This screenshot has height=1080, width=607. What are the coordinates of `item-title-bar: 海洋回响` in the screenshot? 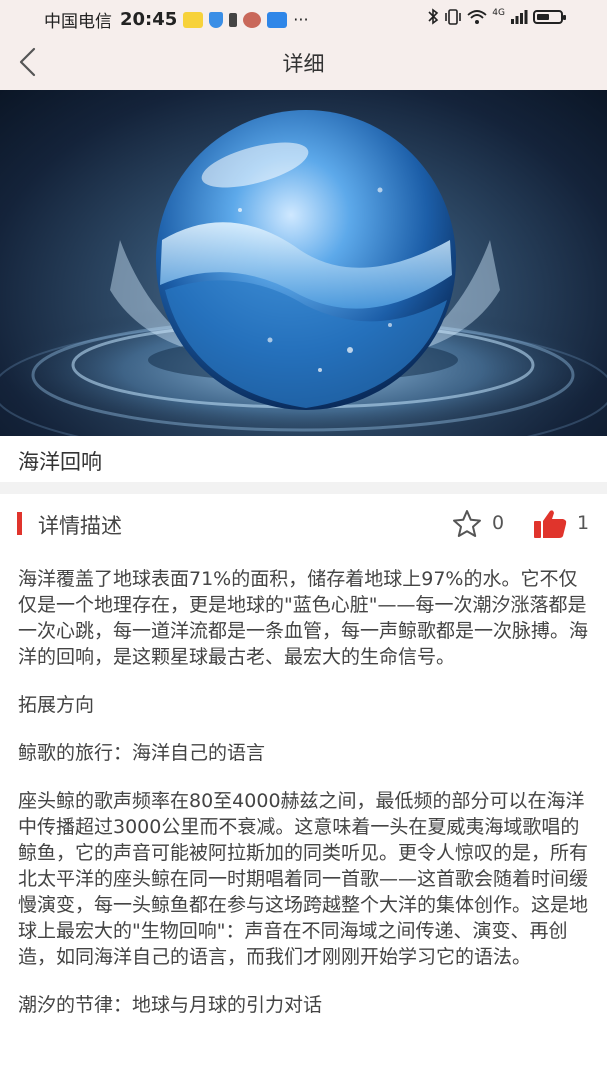 It's located at (303, 459).